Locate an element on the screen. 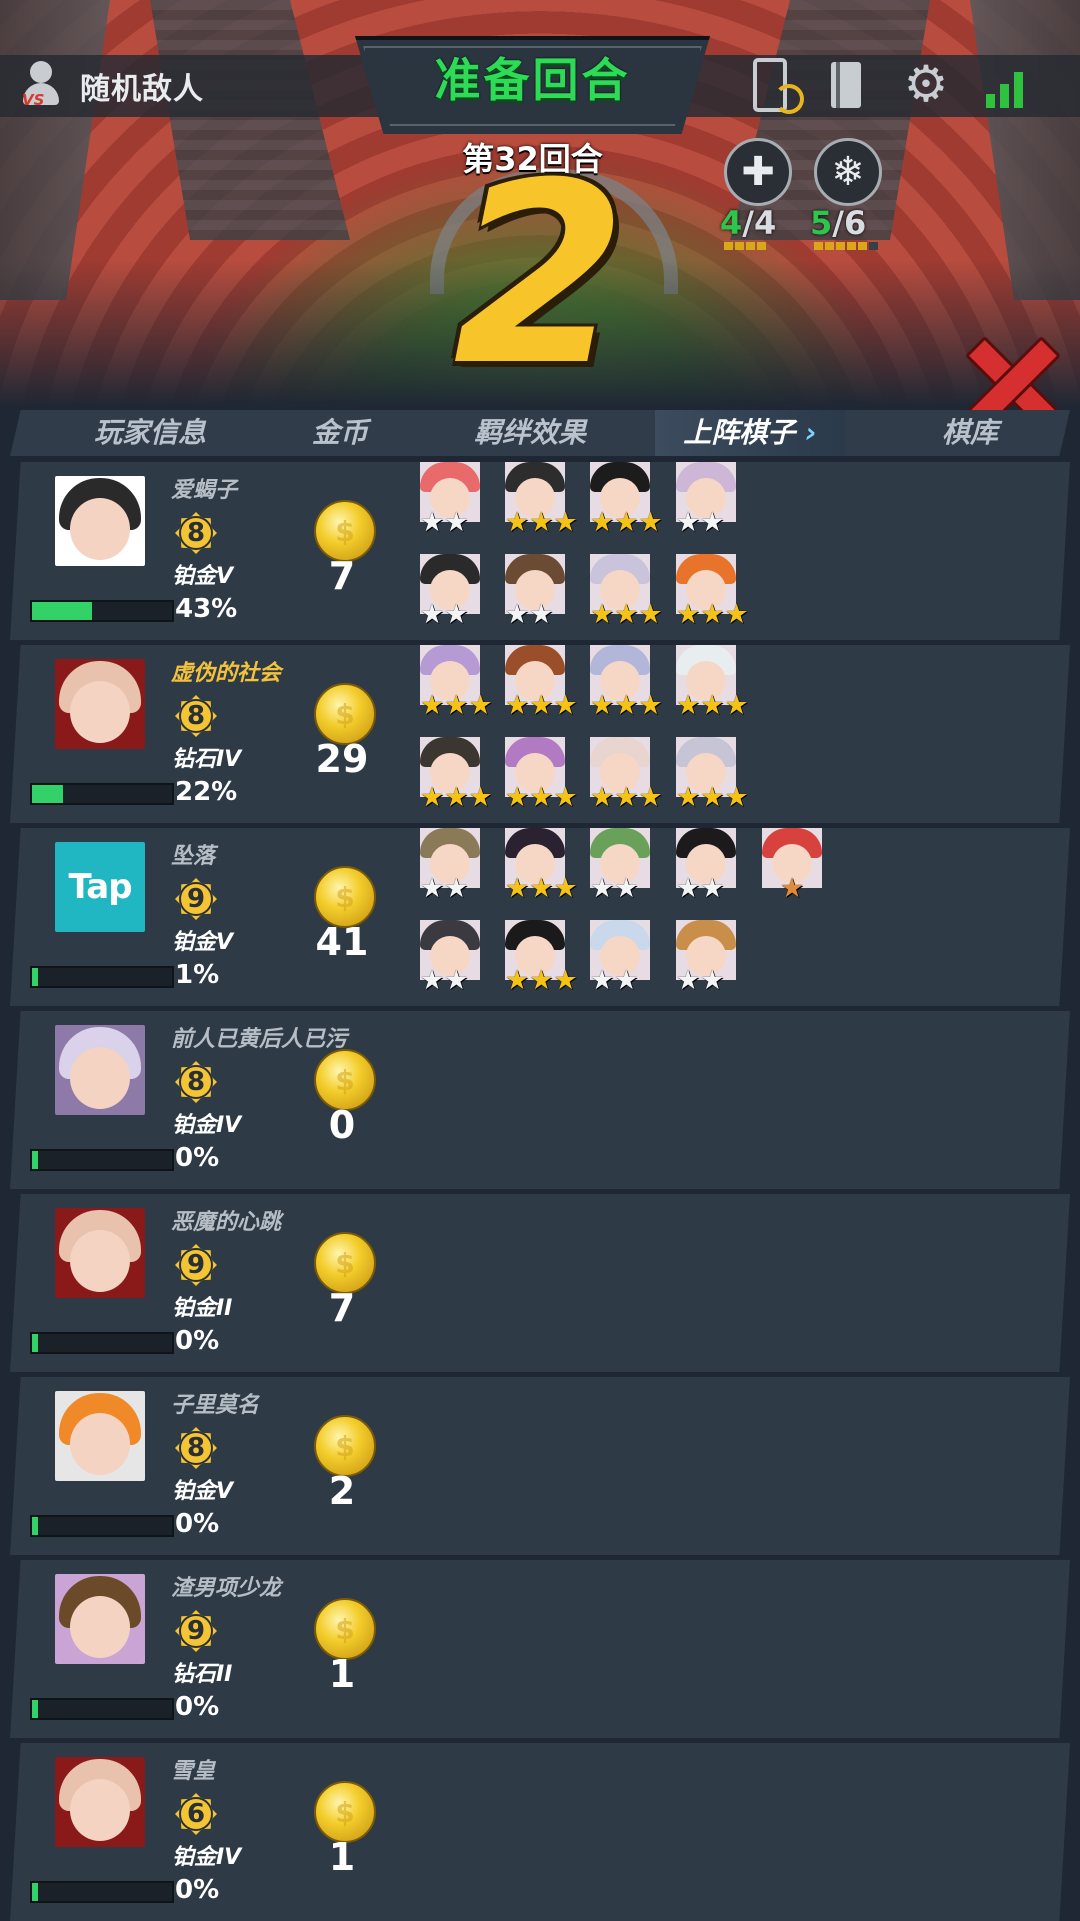 This screenshot has height=1921, width=1080. phase-title: 准备回合 is located at coordinates (532, 80).